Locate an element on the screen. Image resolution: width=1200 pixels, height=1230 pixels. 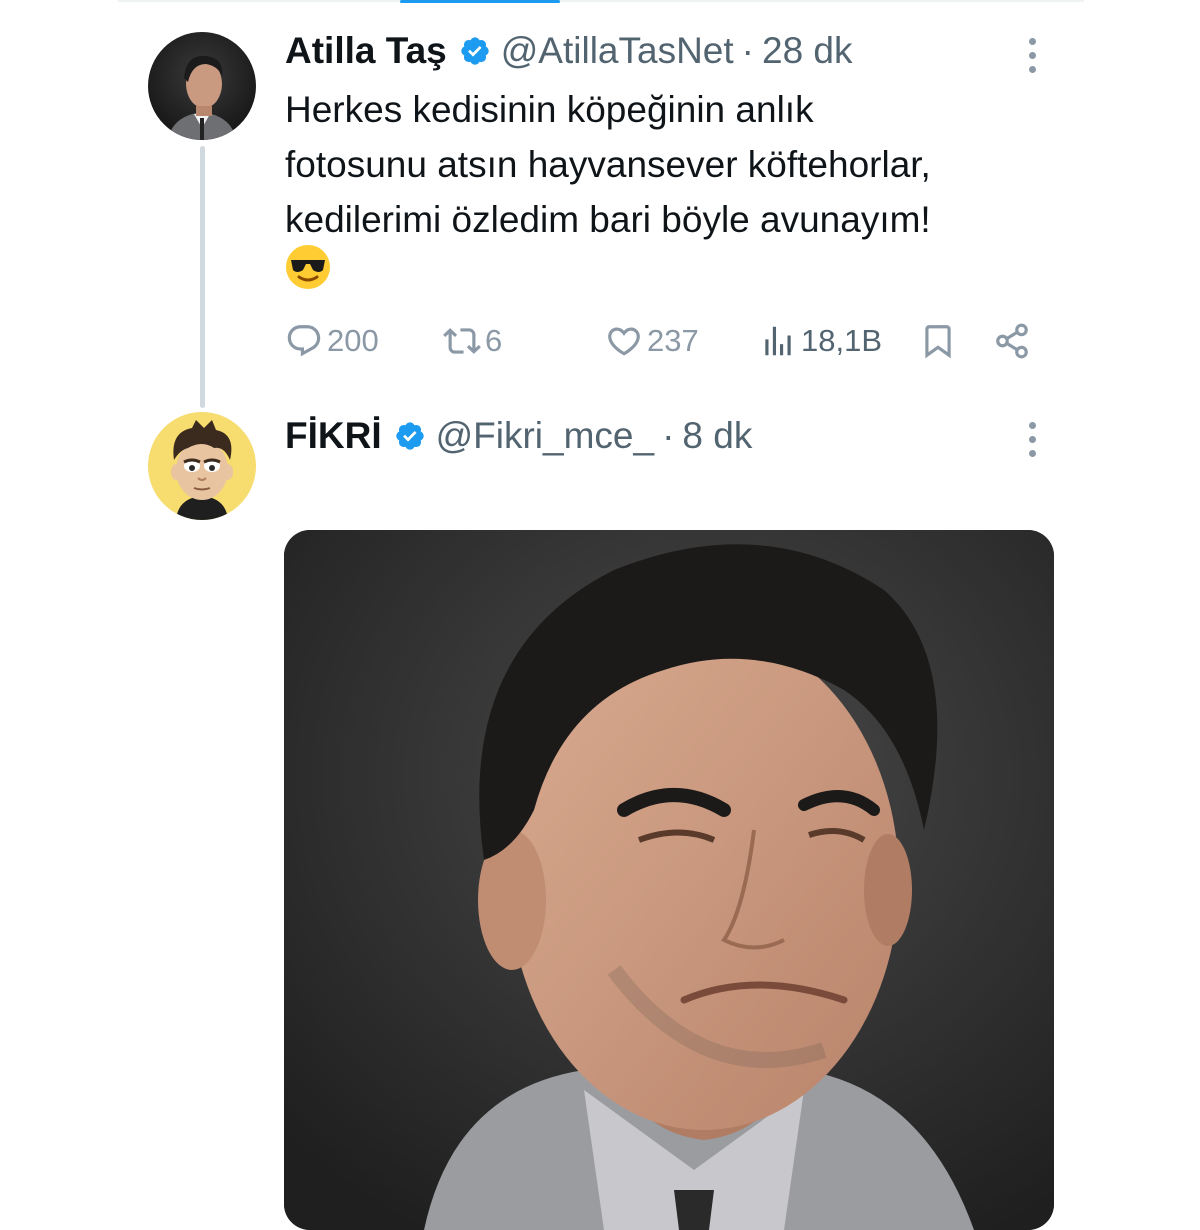
author-handle: @AtillaTasNet is located at coordinates (617, 51).